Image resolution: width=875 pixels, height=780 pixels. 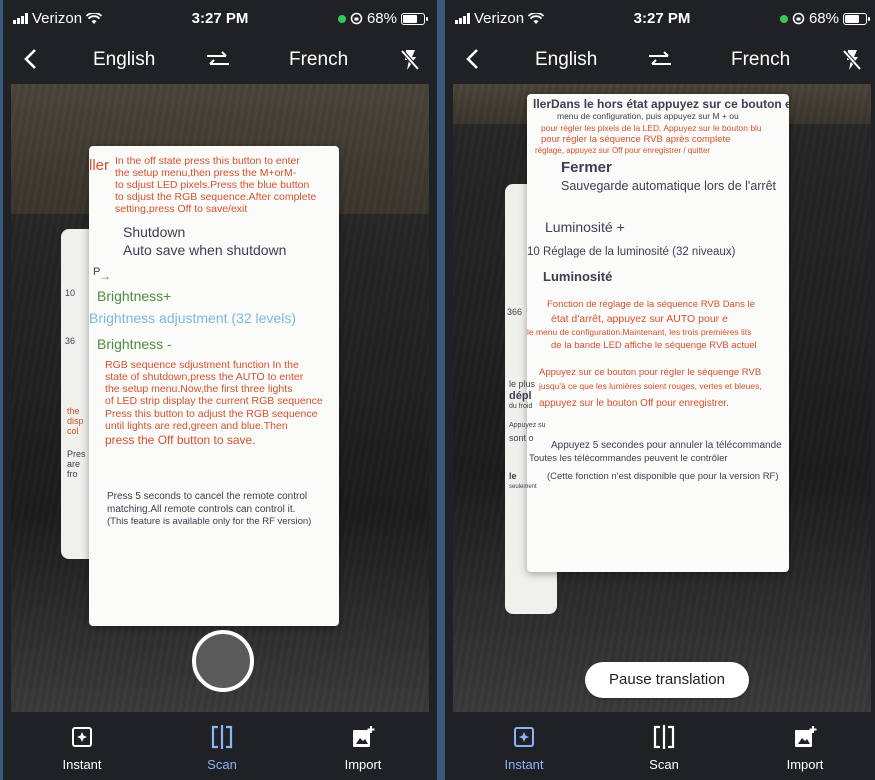 I want to click on doc-fragment: Appuyez su, so click(x=527, y=425).